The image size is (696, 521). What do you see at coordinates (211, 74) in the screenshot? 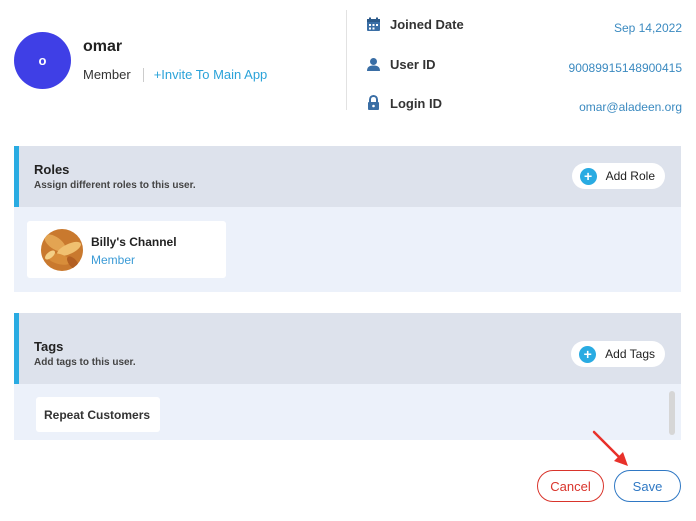
I see `invite-to-main-app-link: +Invite To Main App` at bounding box center [211, 74].